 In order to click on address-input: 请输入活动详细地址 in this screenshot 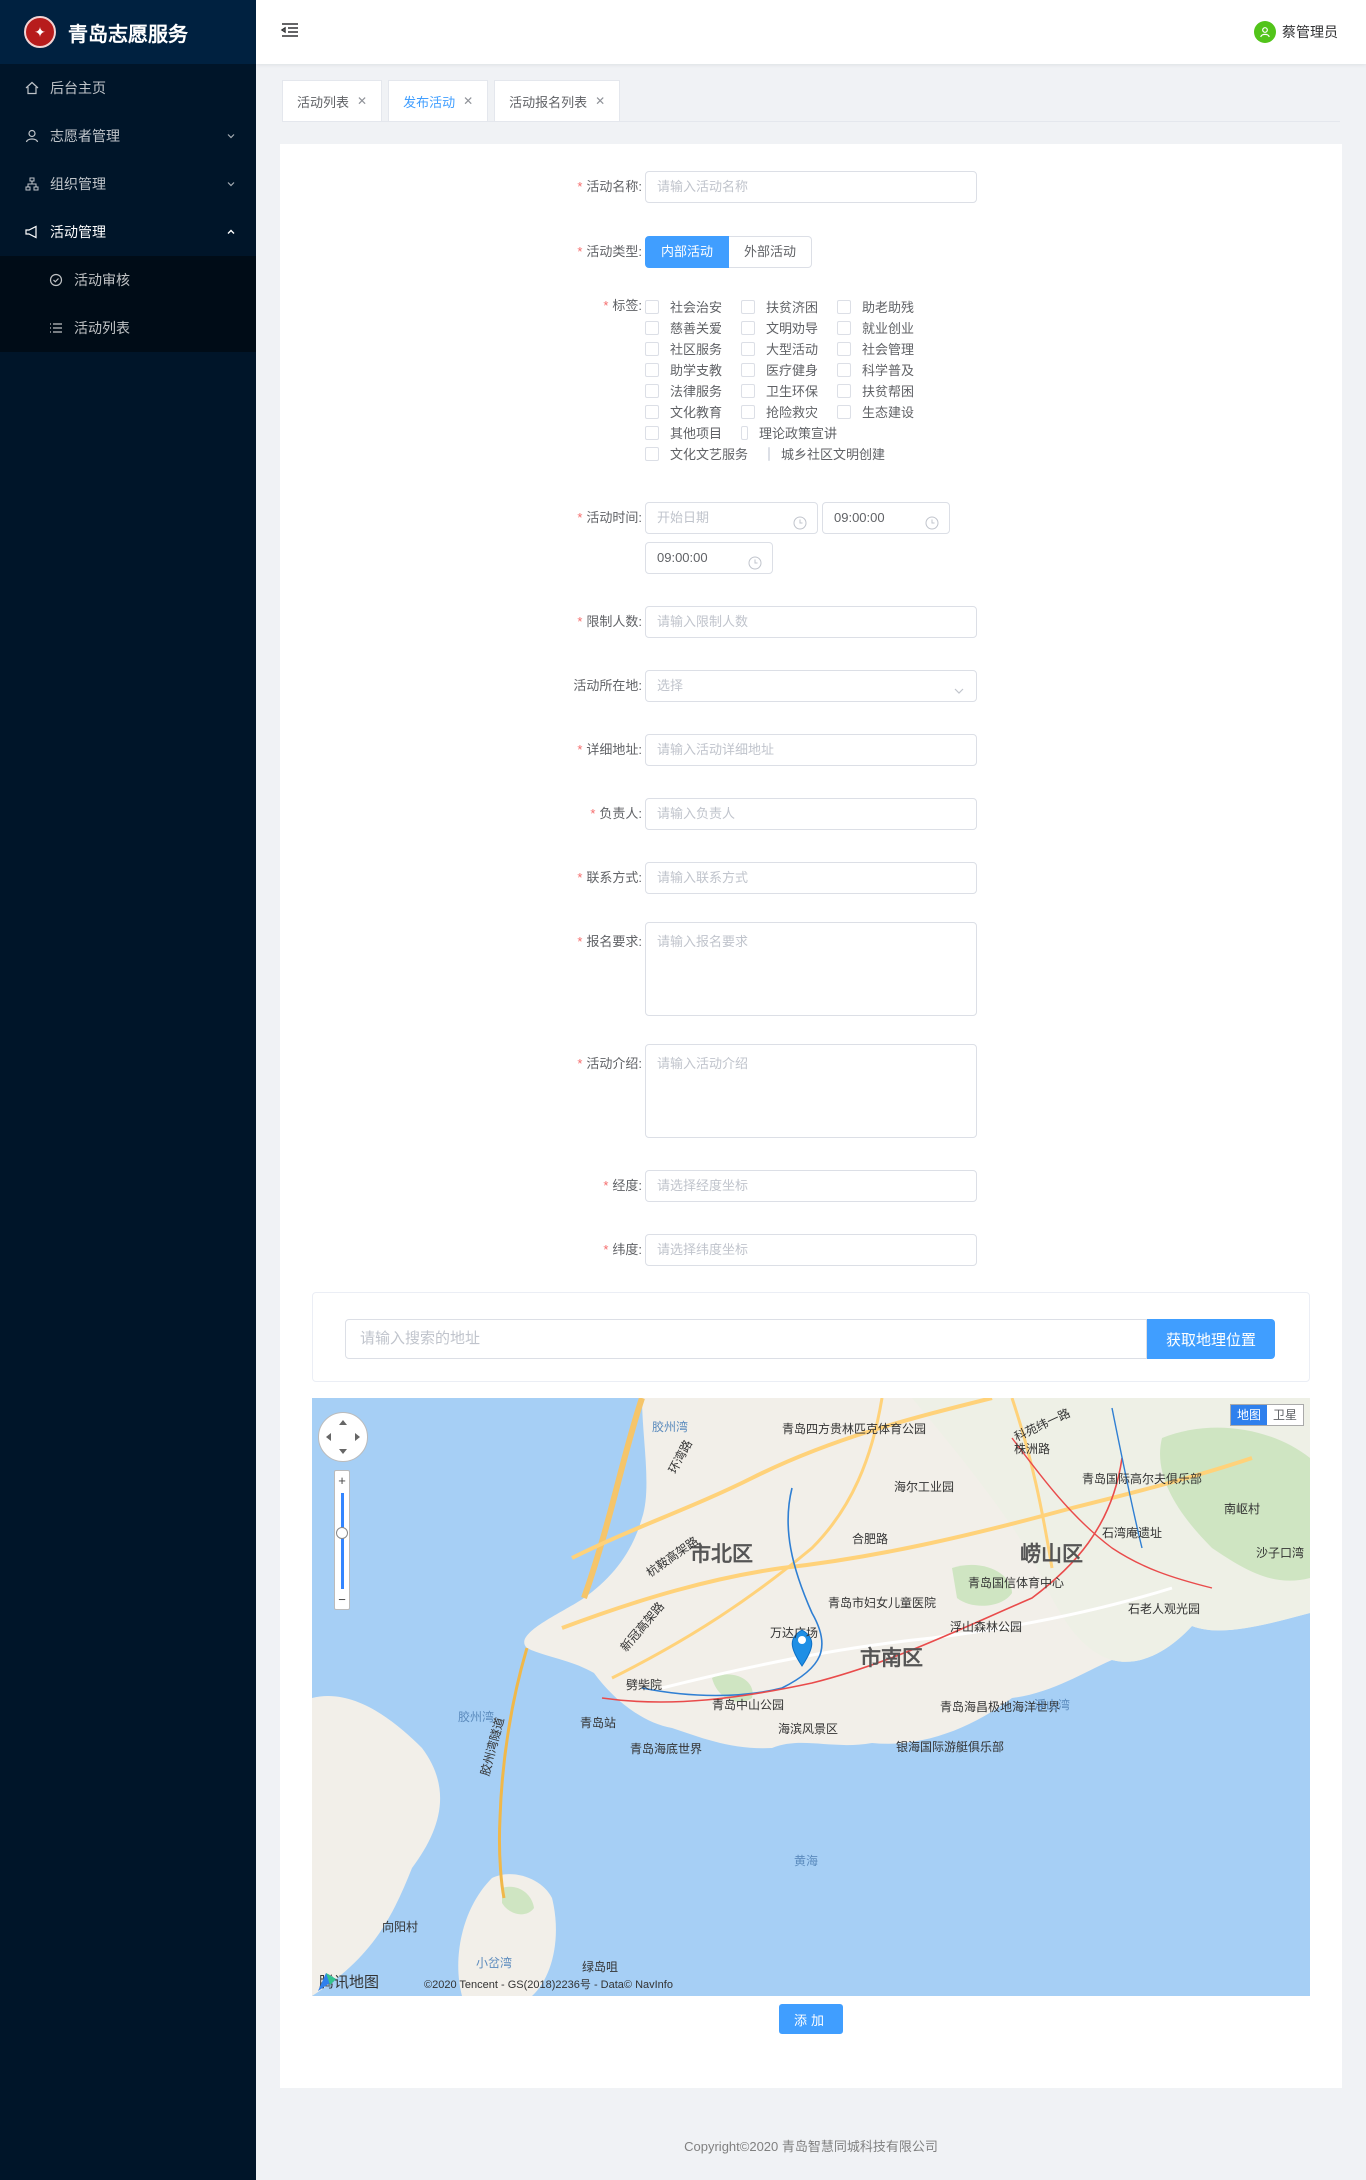, I will do `click(811, 750)`.